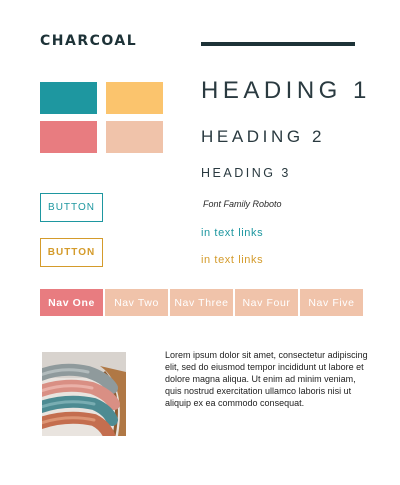  What do you see at coordinates (266, 302) in the screenshot?
I see `nav-item-four: Nav Four` at bounding box center [266, 302].